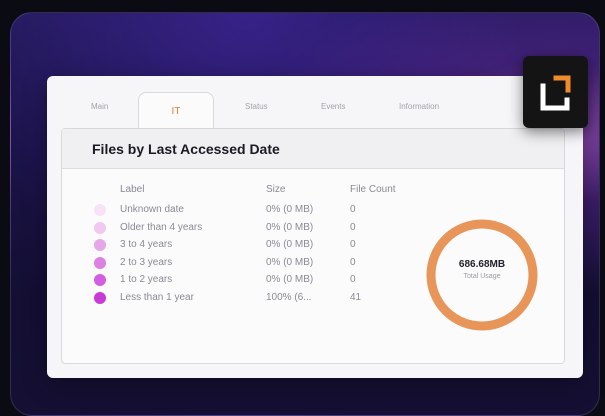 Image resolution: width=605 pixels, height=416 pixels. What do you see at coordinates (315, 102) in the screenshot?
I see `tab-bar: Main IT Status Events Information` at bounding box center [315, 102].